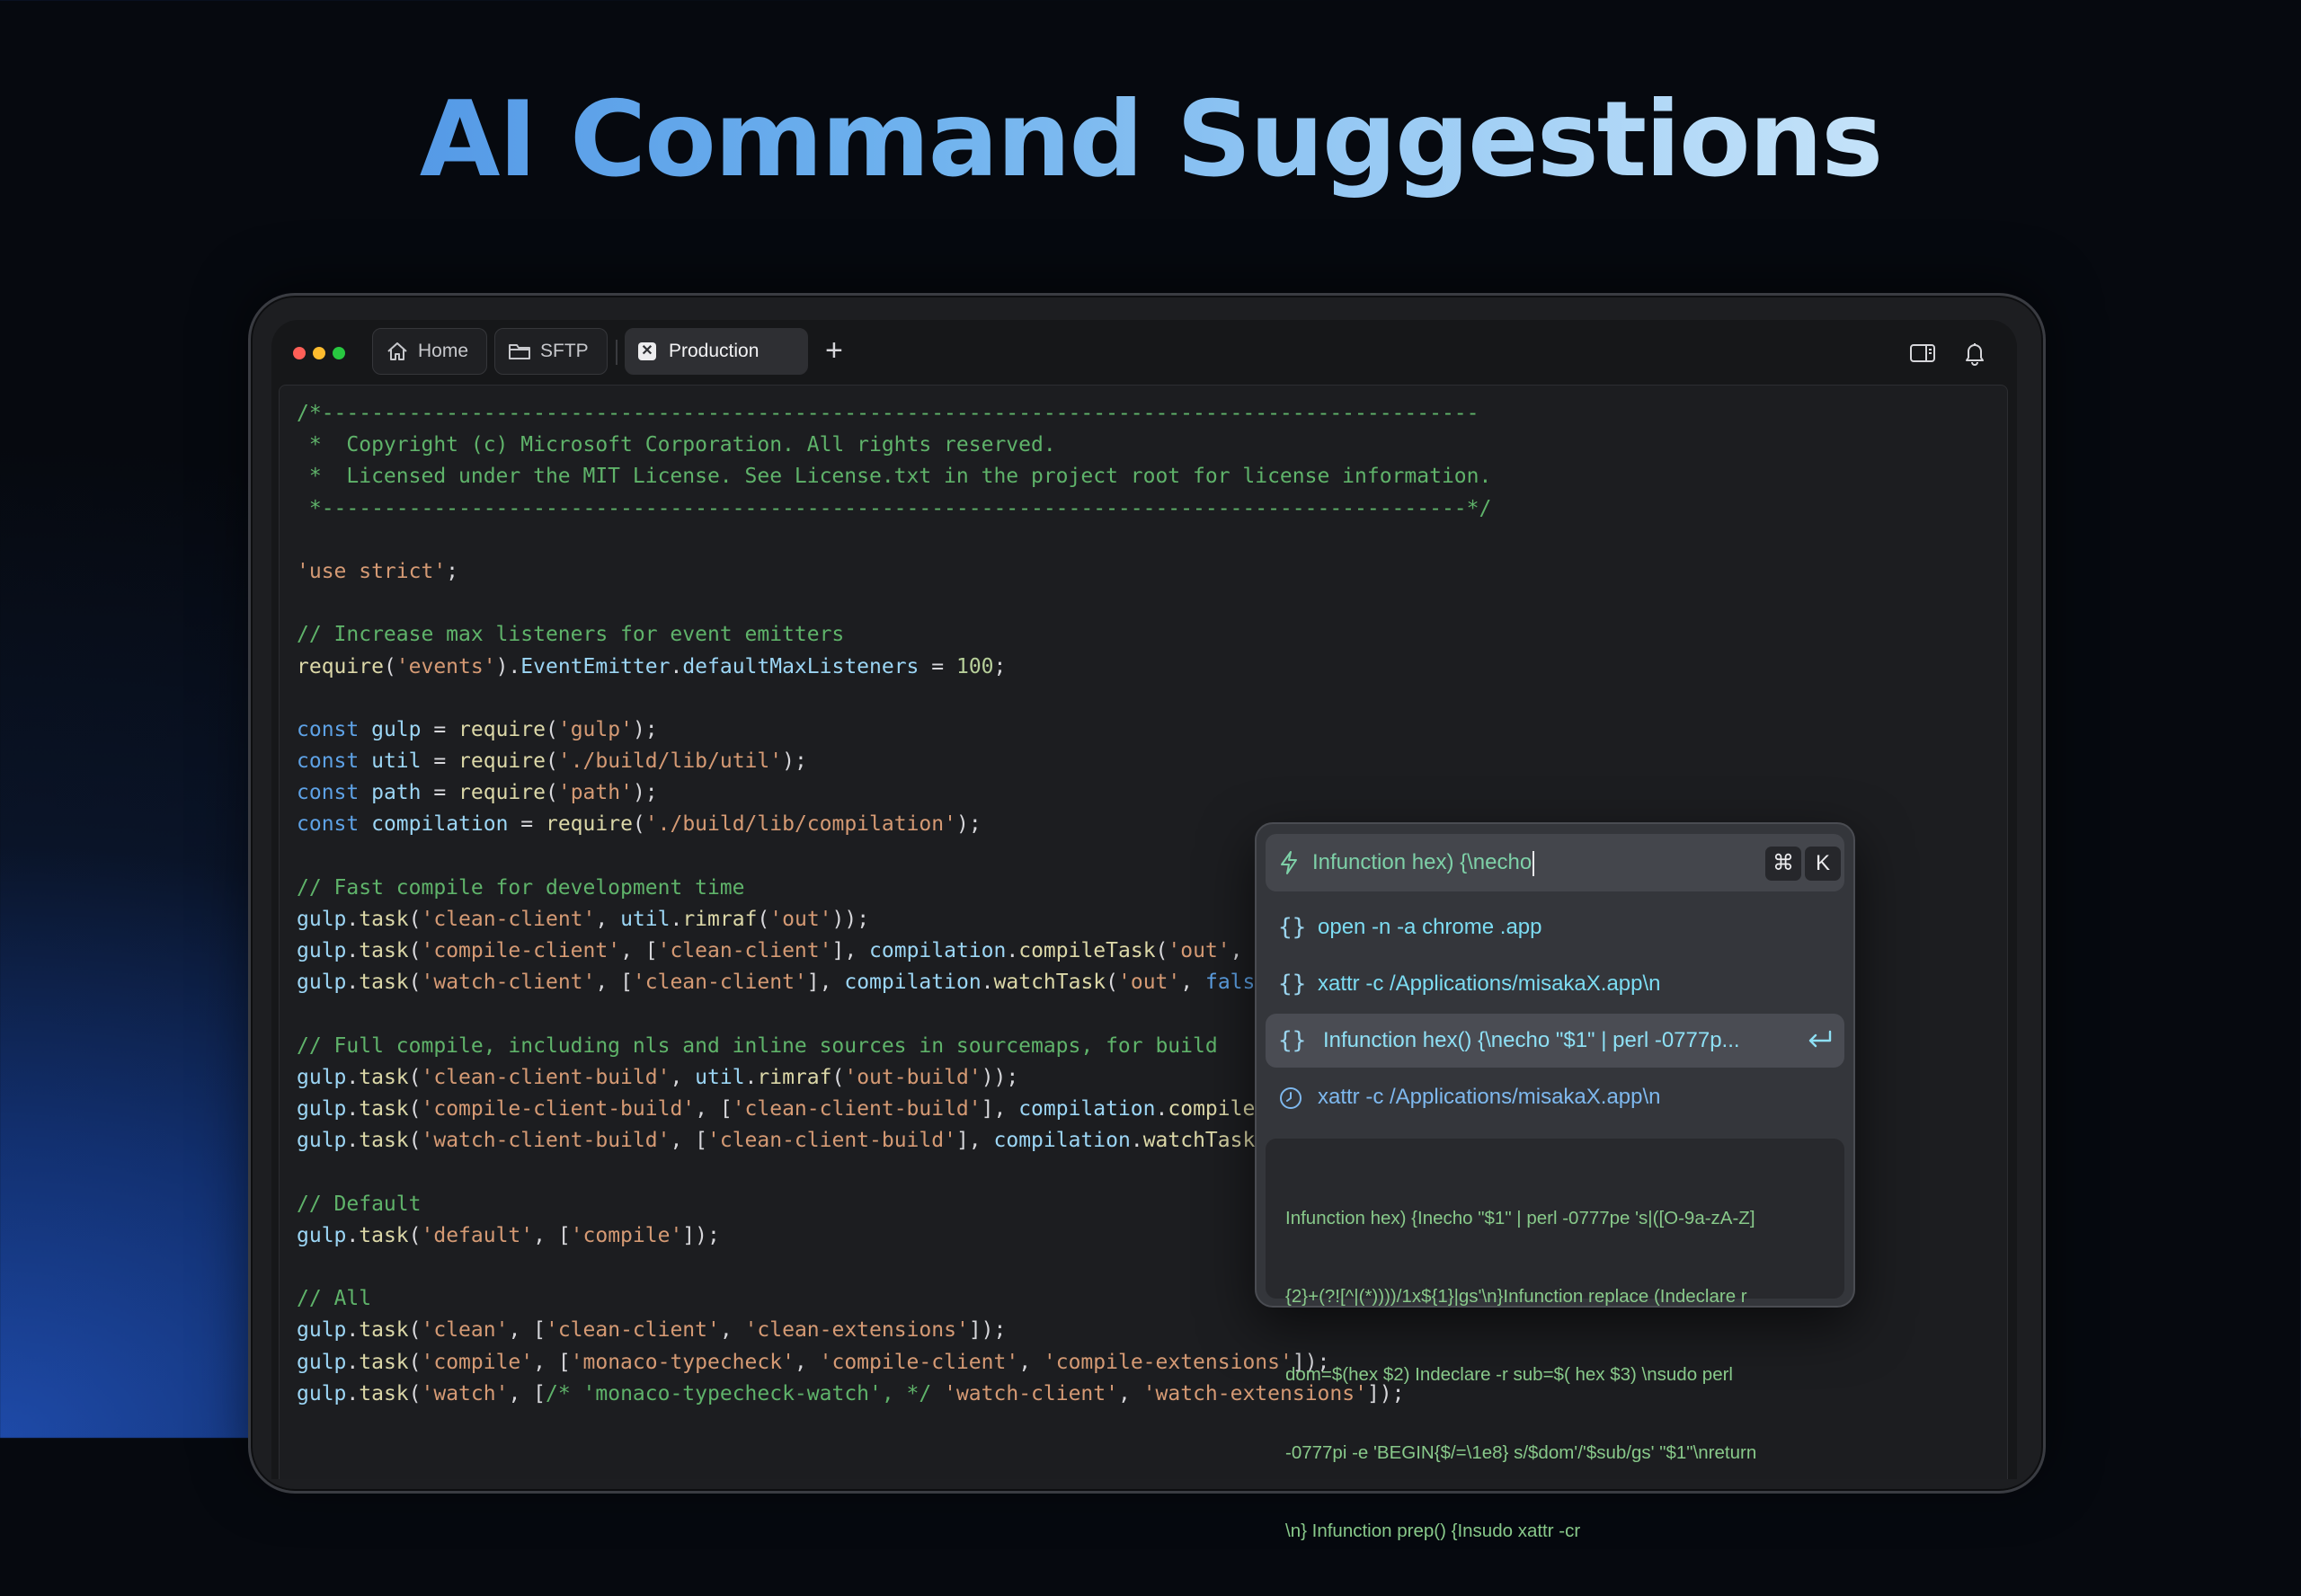  I want to click on folder-icon, so click(519, 351).